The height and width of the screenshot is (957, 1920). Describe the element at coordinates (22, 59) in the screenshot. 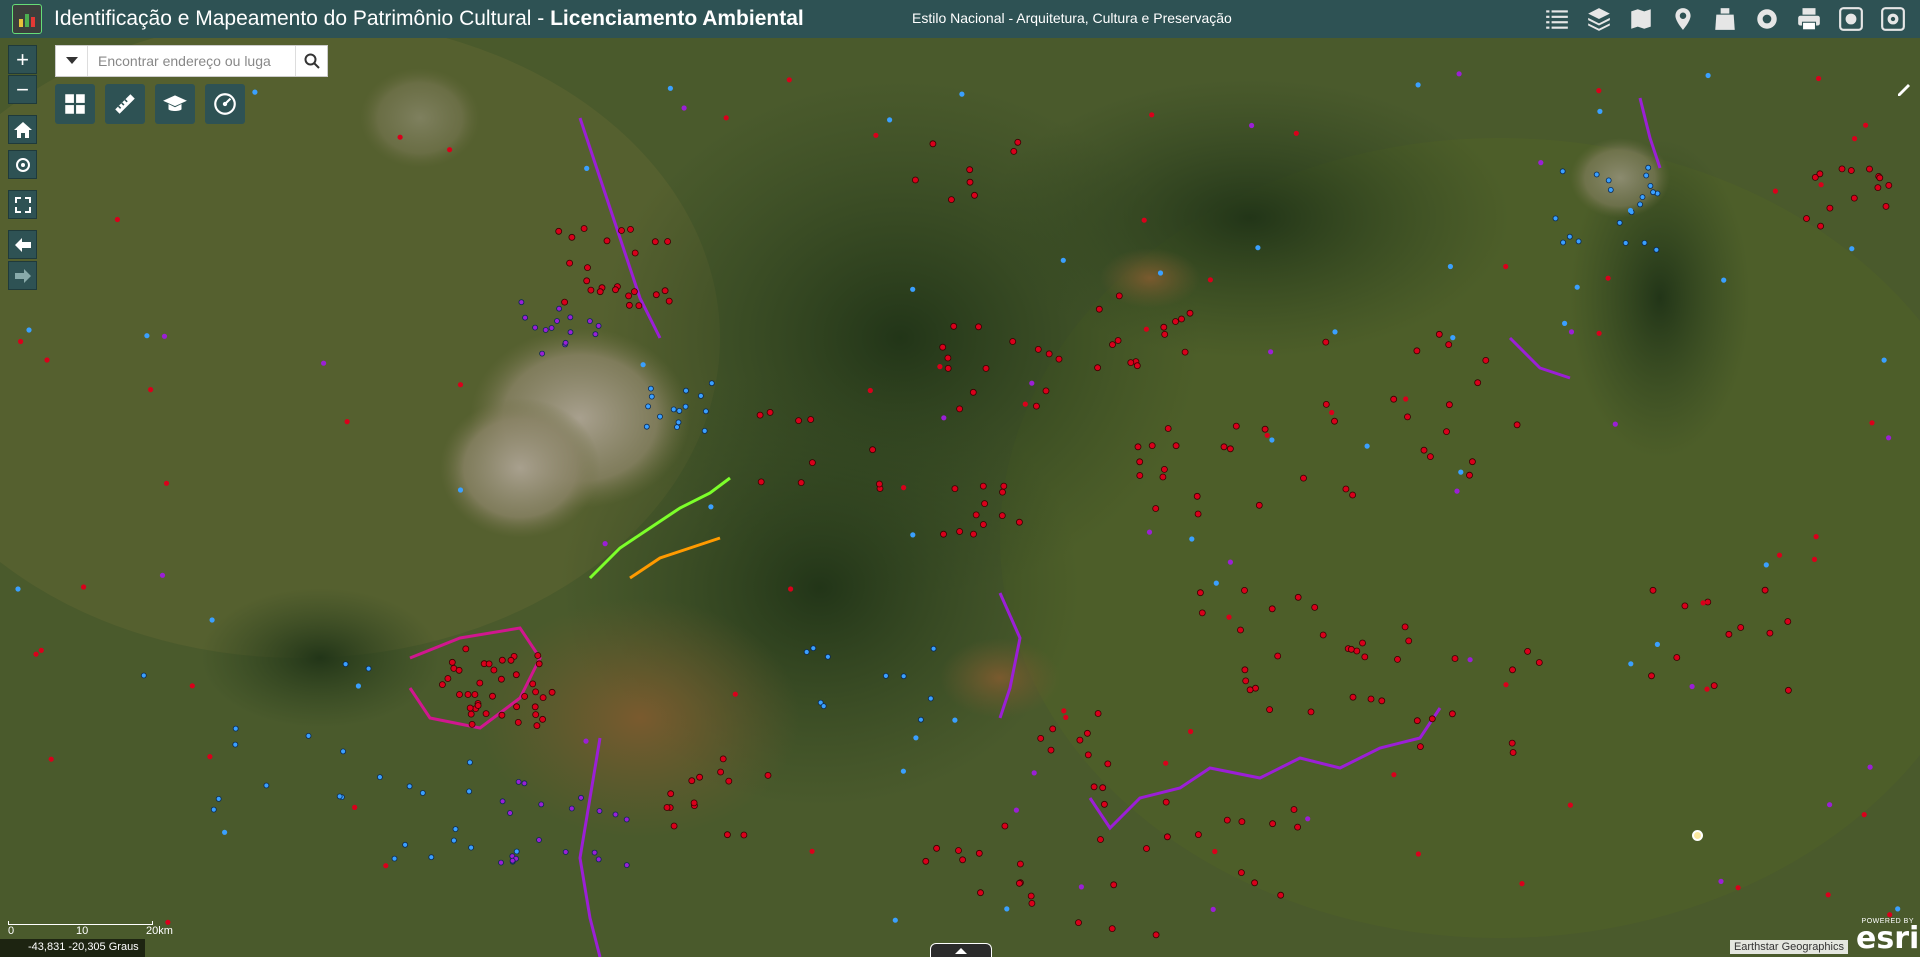

I see `zoom-in-button: +` at that location.